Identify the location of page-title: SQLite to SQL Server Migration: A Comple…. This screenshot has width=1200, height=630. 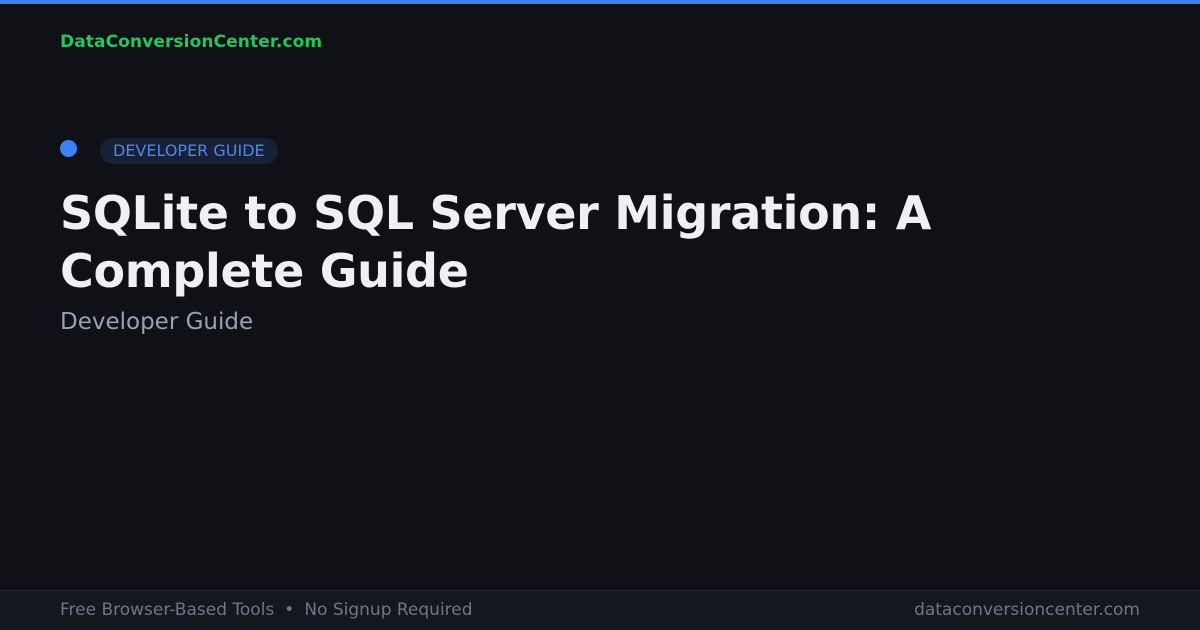
(495, 242).